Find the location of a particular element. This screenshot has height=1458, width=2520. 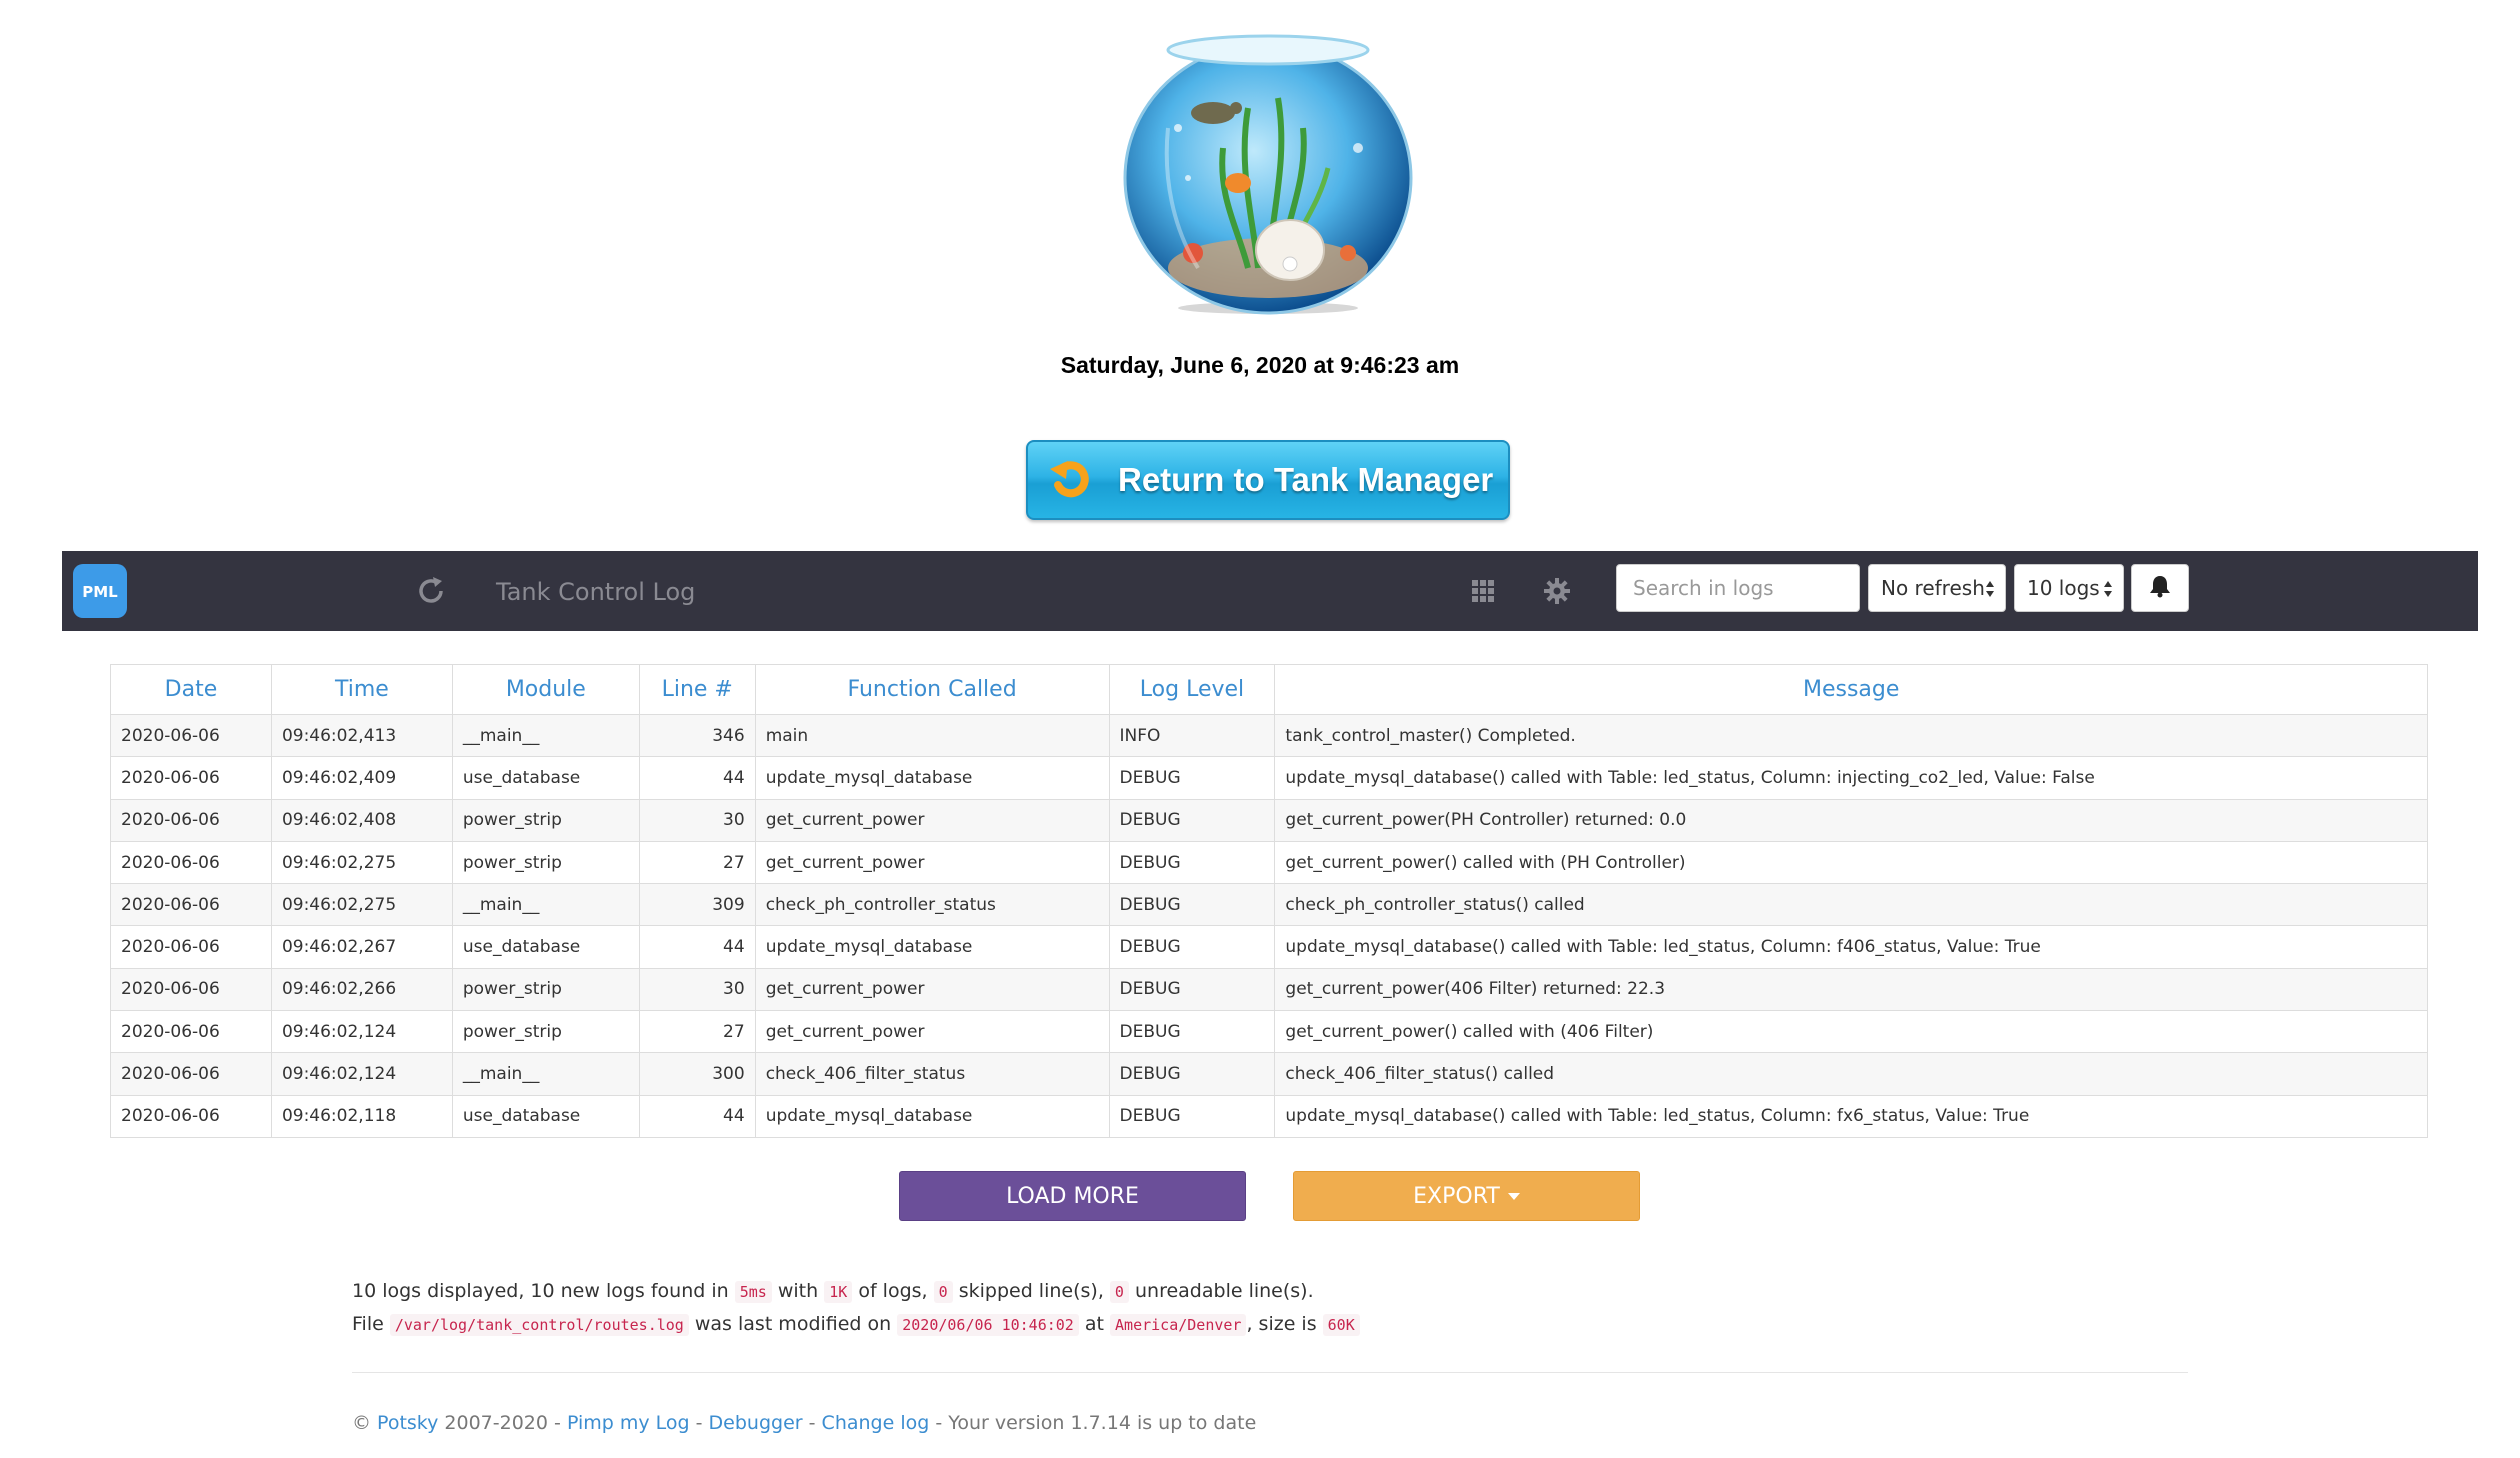

file-timezone: America/Denver is located at coordinates (1178, 1325).